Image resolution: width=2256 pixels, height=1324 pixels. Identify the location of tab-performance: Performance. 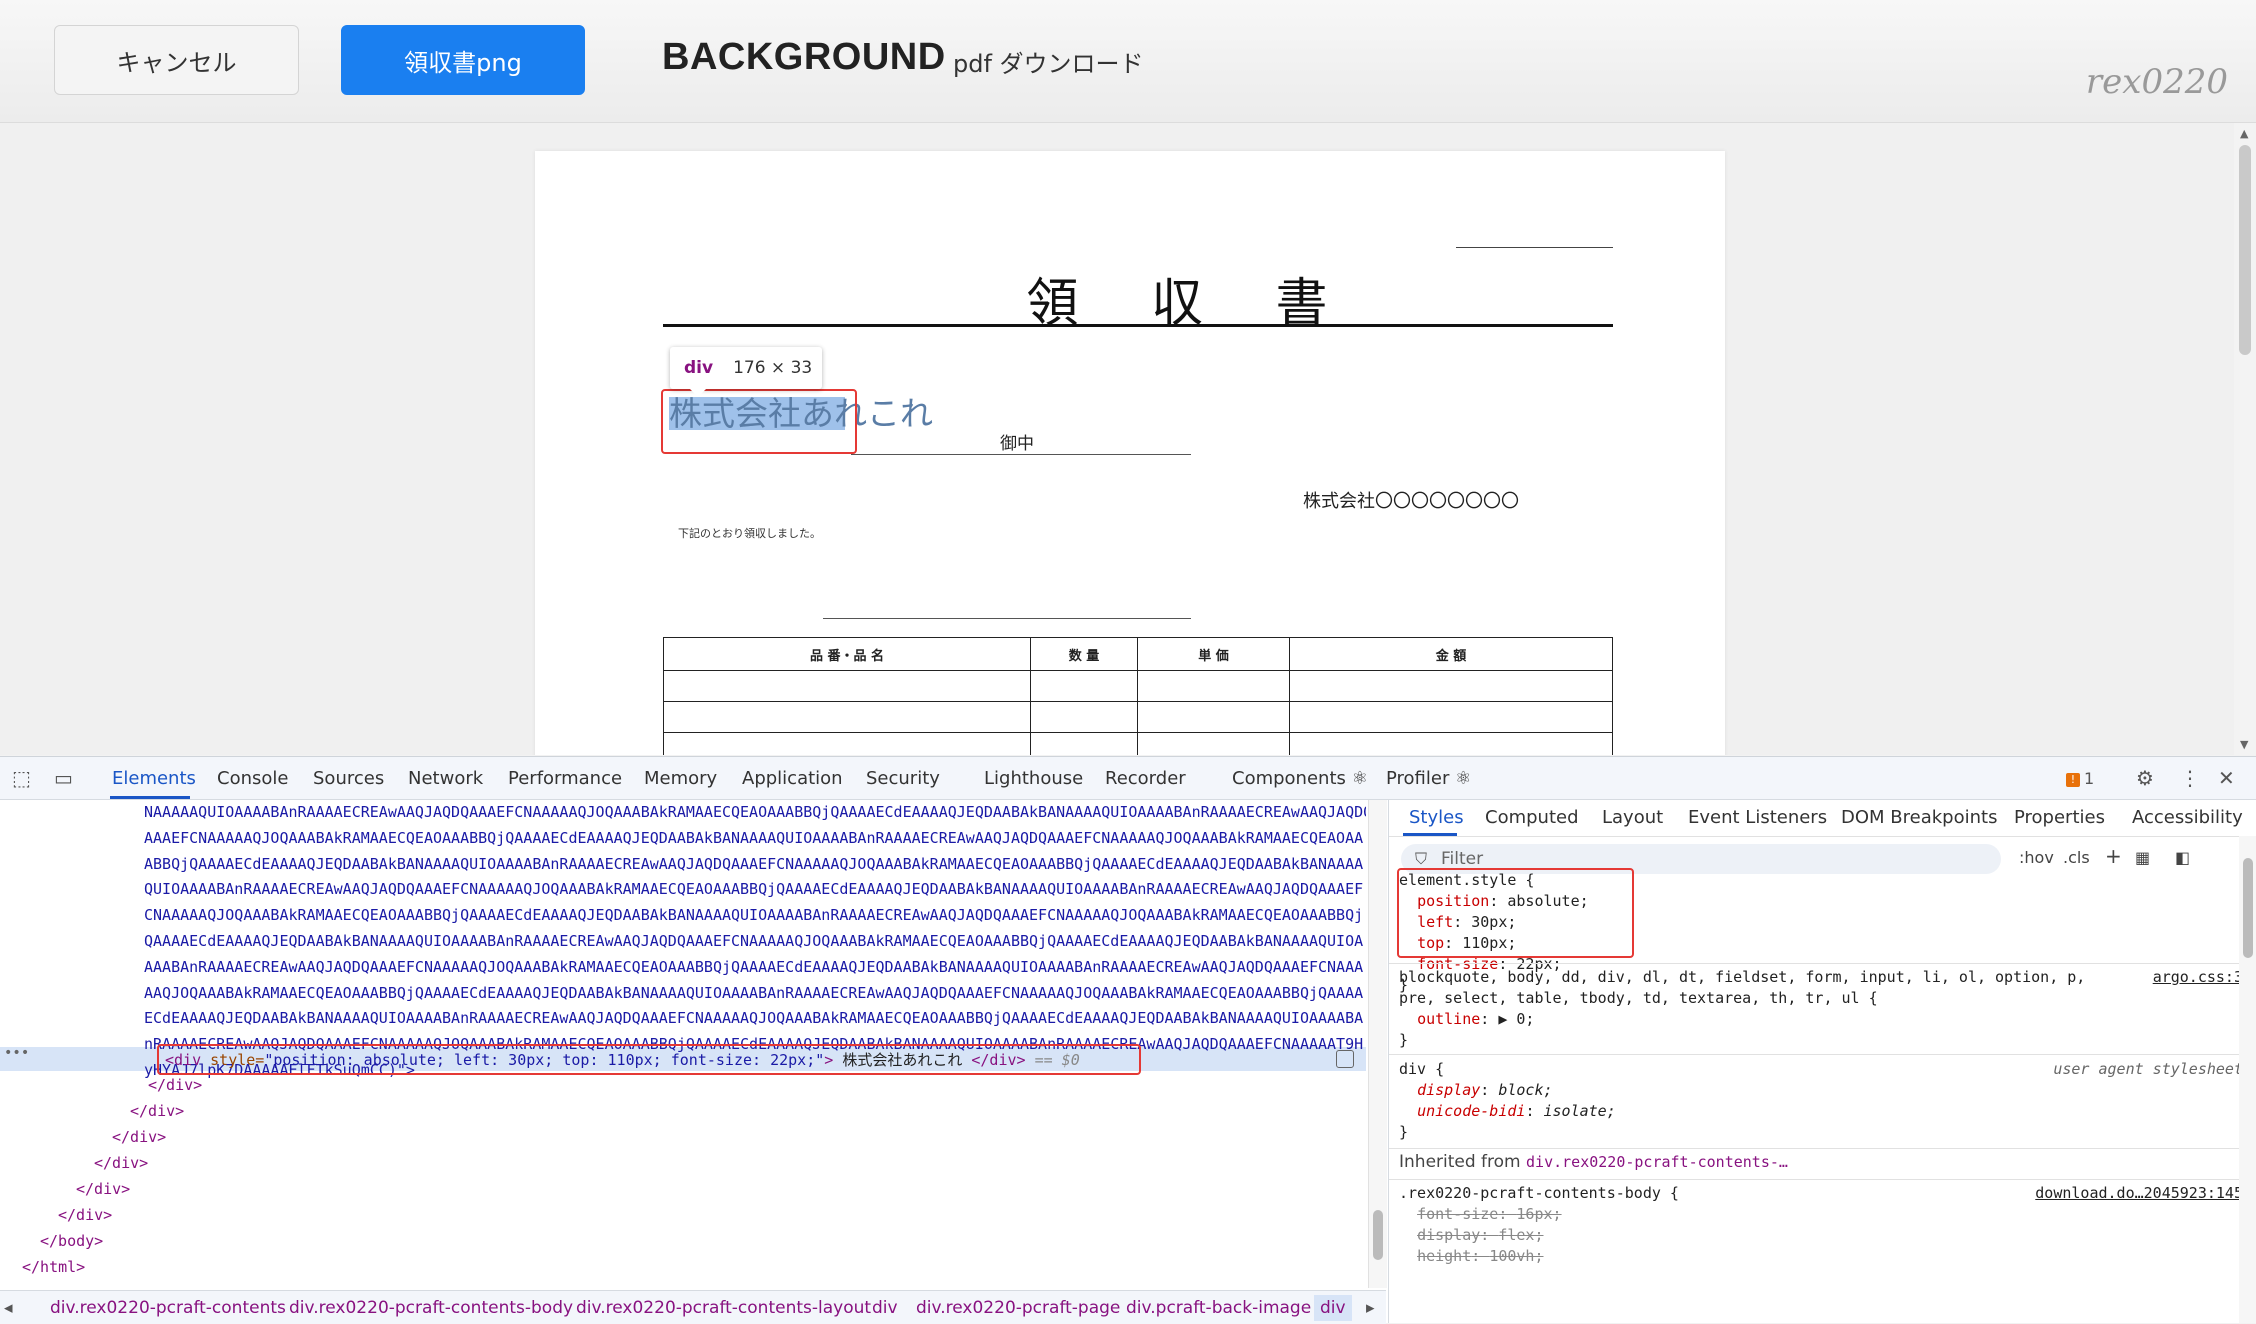
(565, 778).